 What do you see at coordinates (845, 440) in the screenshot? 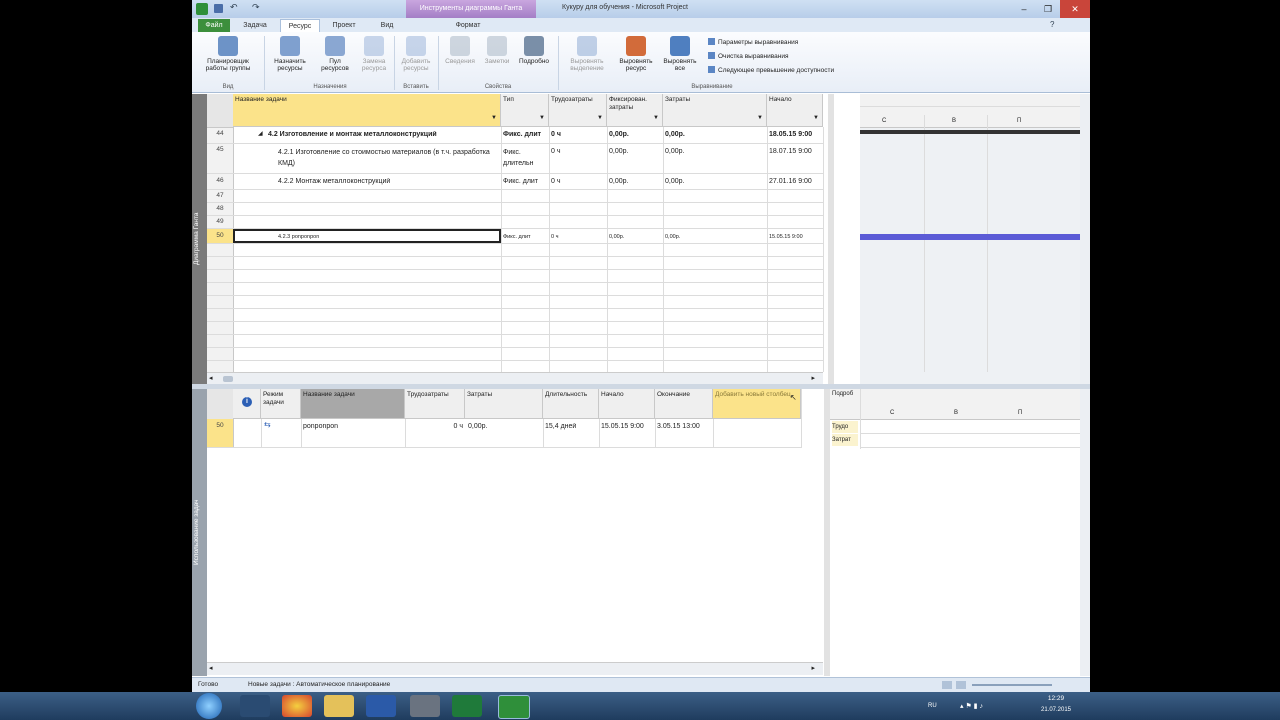
I see `usage-row-cost: Затрат` at bounding box center [845, 440].